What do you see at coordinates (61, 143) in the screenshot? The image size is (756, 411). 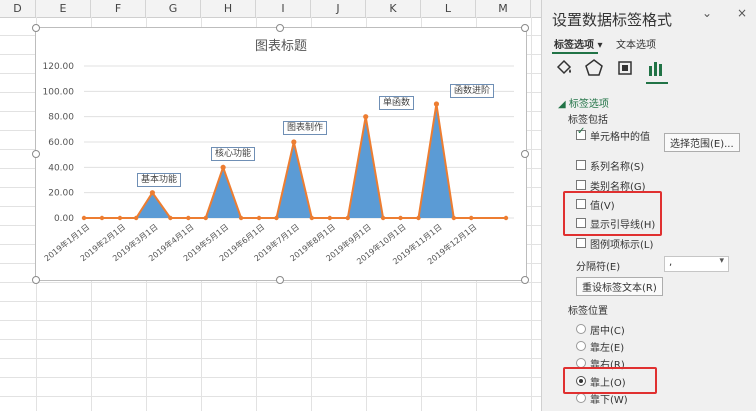 I see `y-tick-label: 60.00` at bounding box center [61, 143].